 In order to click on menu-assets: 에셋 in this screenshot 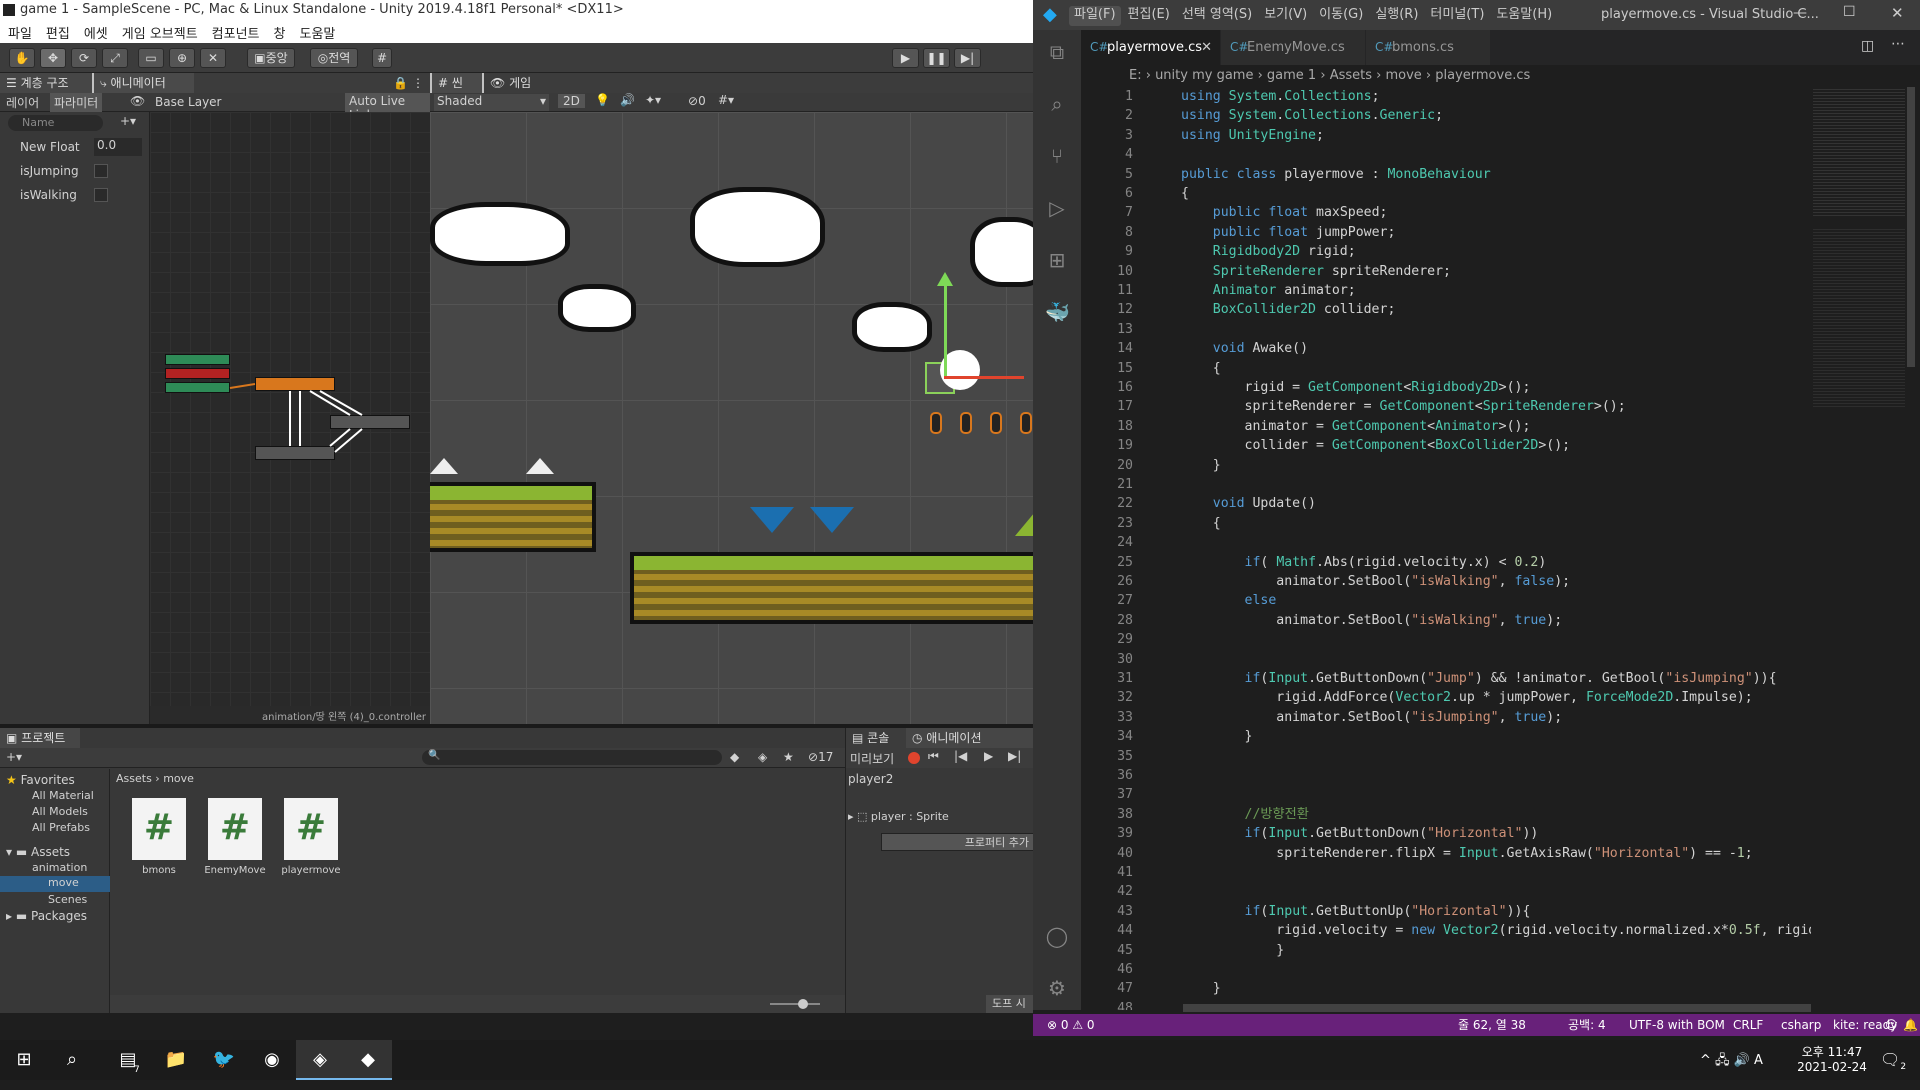, I will do `click(96, 33)`.